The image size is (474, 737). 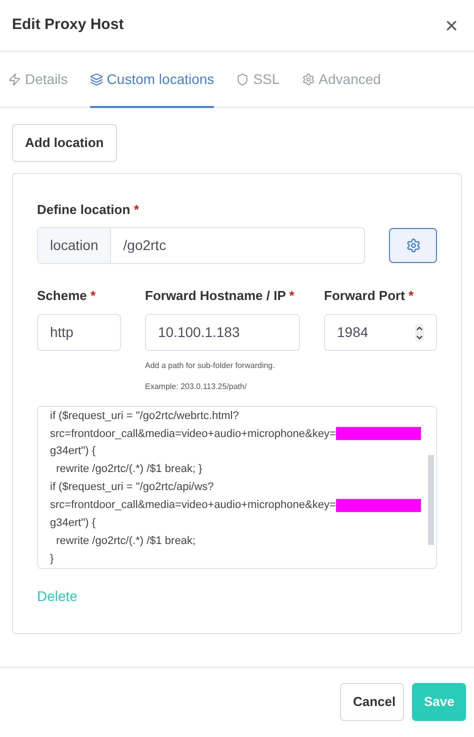 What do you see at coordinates (125, 541) in the screenshot?
I see `code-line: rewrite /go2rtc/(.*) /$1 break;` at bounding box center [125, 541].